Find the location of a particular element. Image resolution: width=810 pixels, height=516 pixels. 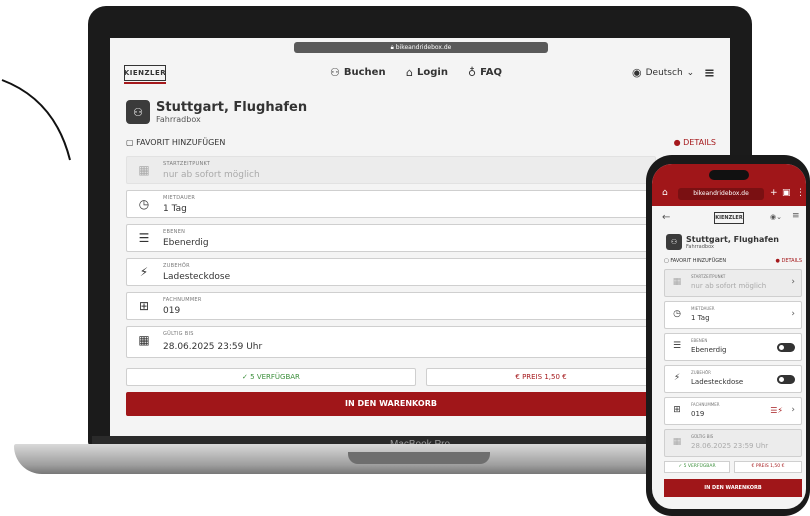

add-to-cart-button: IN DEN WARENKORB is located at coordinates (391, 404).